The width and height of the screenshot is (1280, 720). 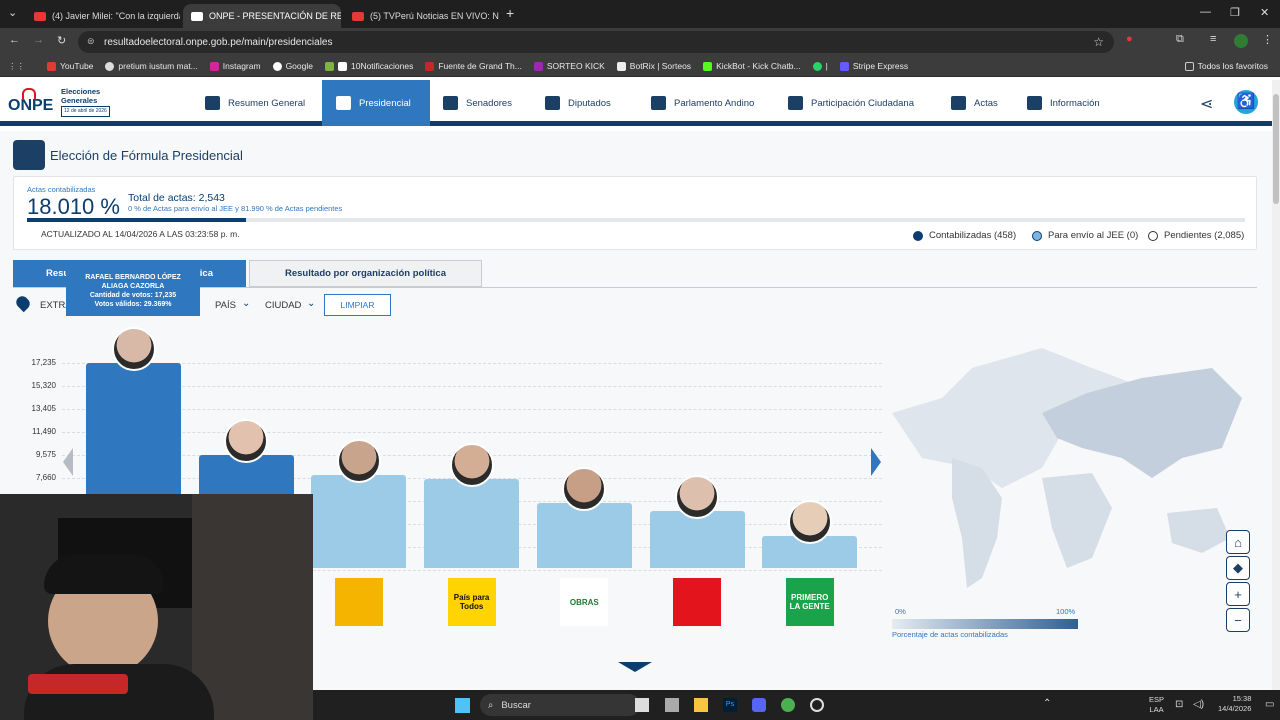 What do you see at coordinates (462, 705) in the screenshot?
I see `windows-start-icon` at bounding box center [462, 705].